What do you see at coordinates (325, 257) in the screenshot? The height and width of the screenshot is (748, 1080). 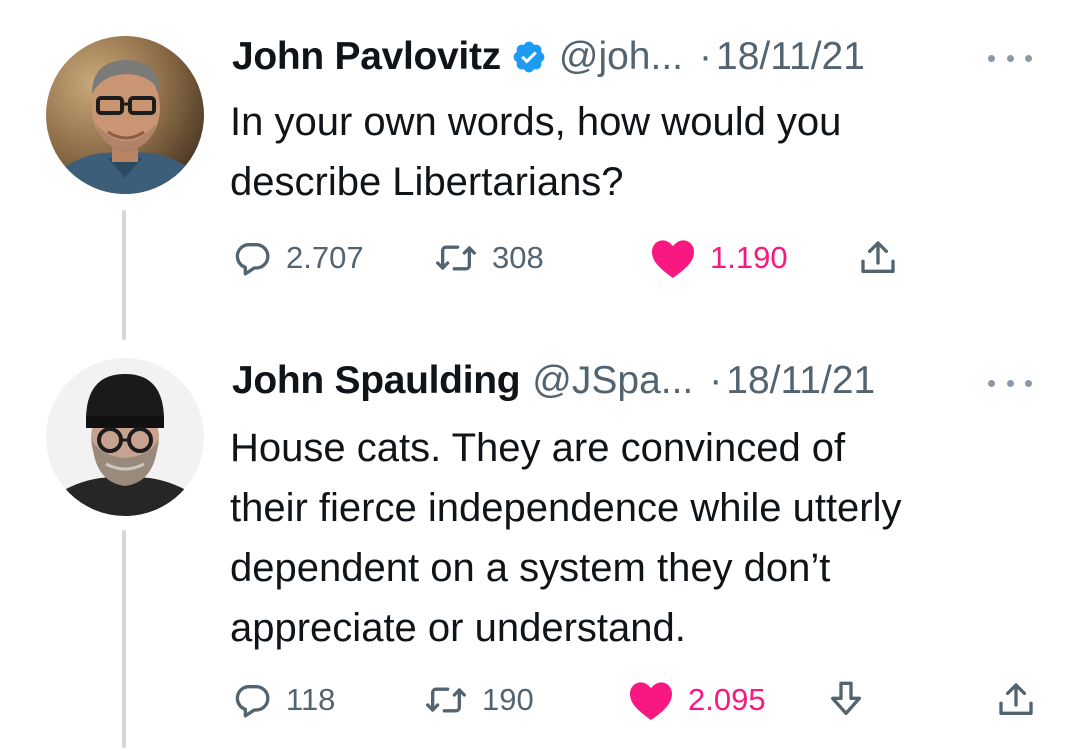 I see `reply-count: 2.707` at bounding box center [325, 257].